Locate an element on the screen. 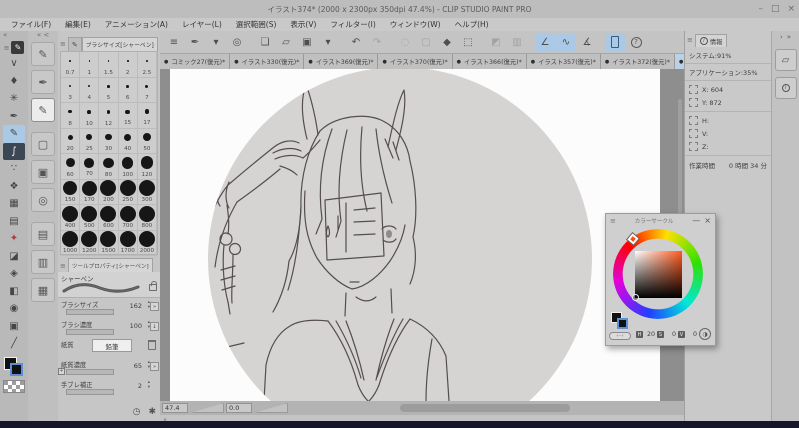  tool-pen: ✒ is located at coordinates (14, 117).